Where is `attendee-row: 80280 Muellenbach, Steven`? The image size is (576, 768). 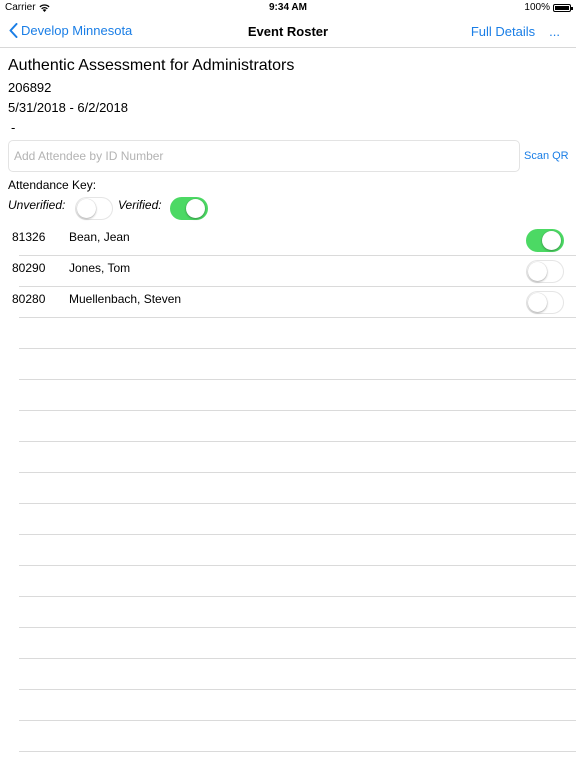 attendee-row: 80280 Muellenbach, Steven is located at coordinates (288, 302).